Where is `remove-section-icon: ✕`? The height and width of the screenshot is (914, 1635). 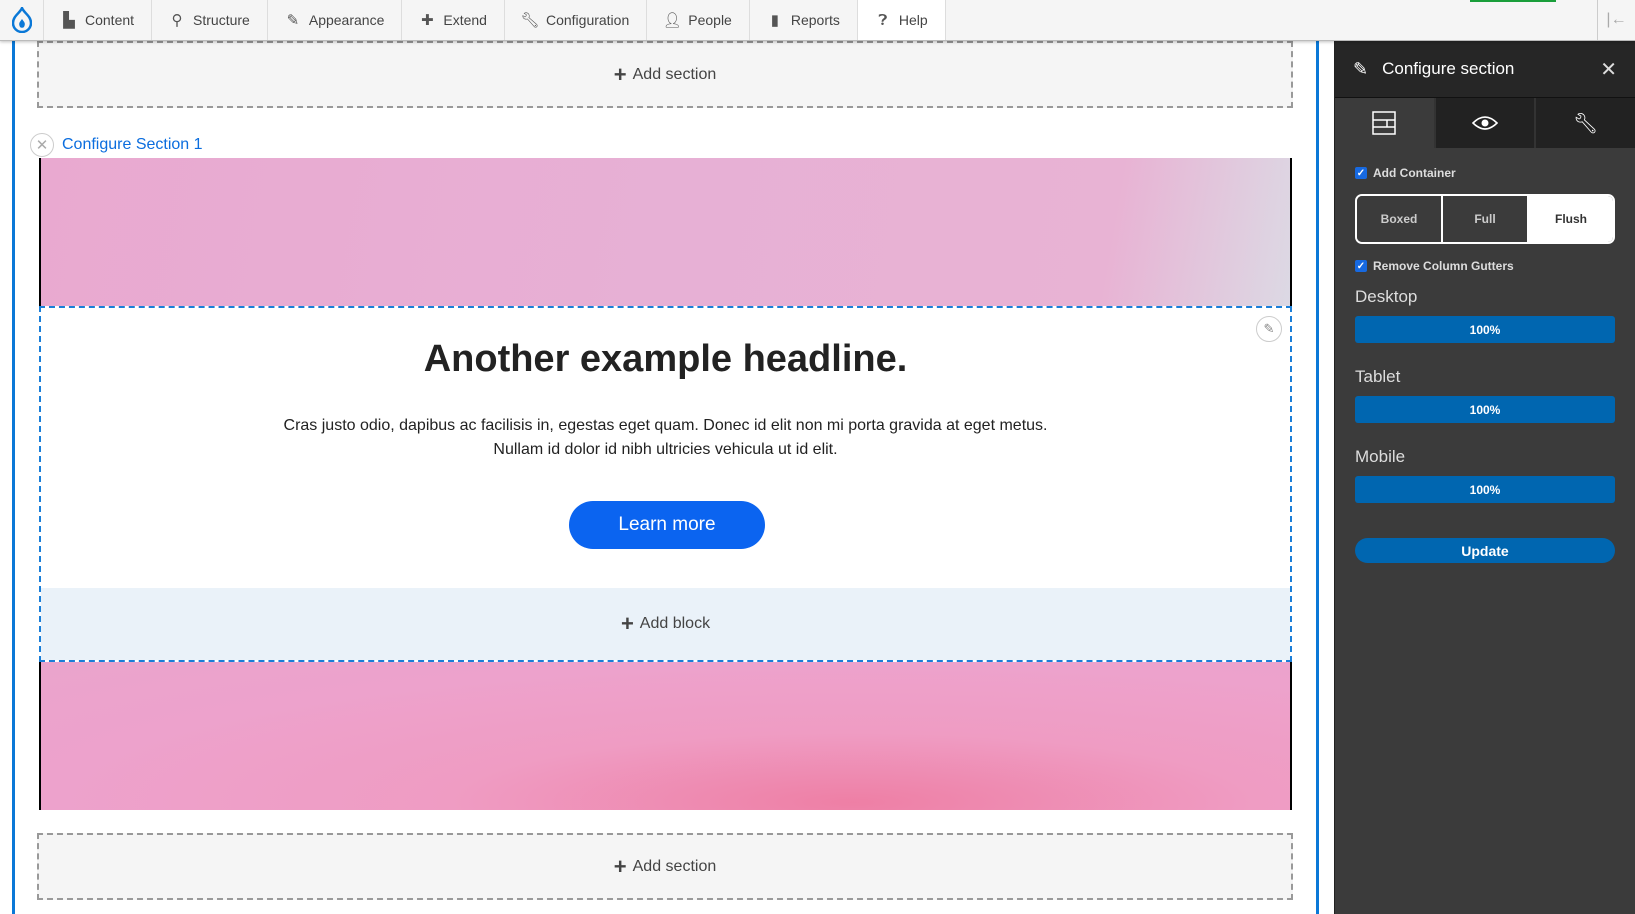
remove-section-icon: ✕ is located at coordinates (42, 145).